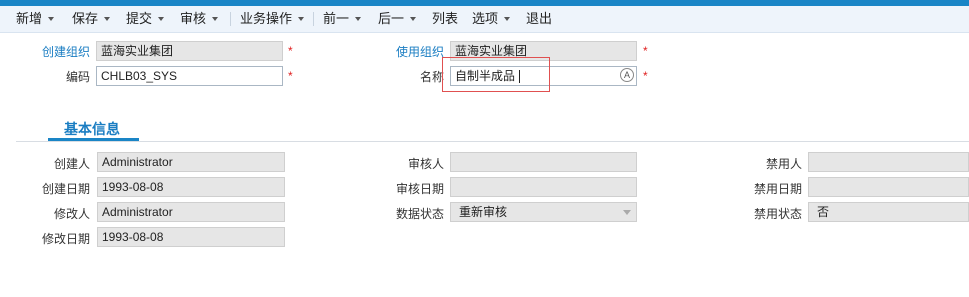 The height and width of the screenshot is (297, 969). I want to click on name-label: 名称, so click(431, 77).